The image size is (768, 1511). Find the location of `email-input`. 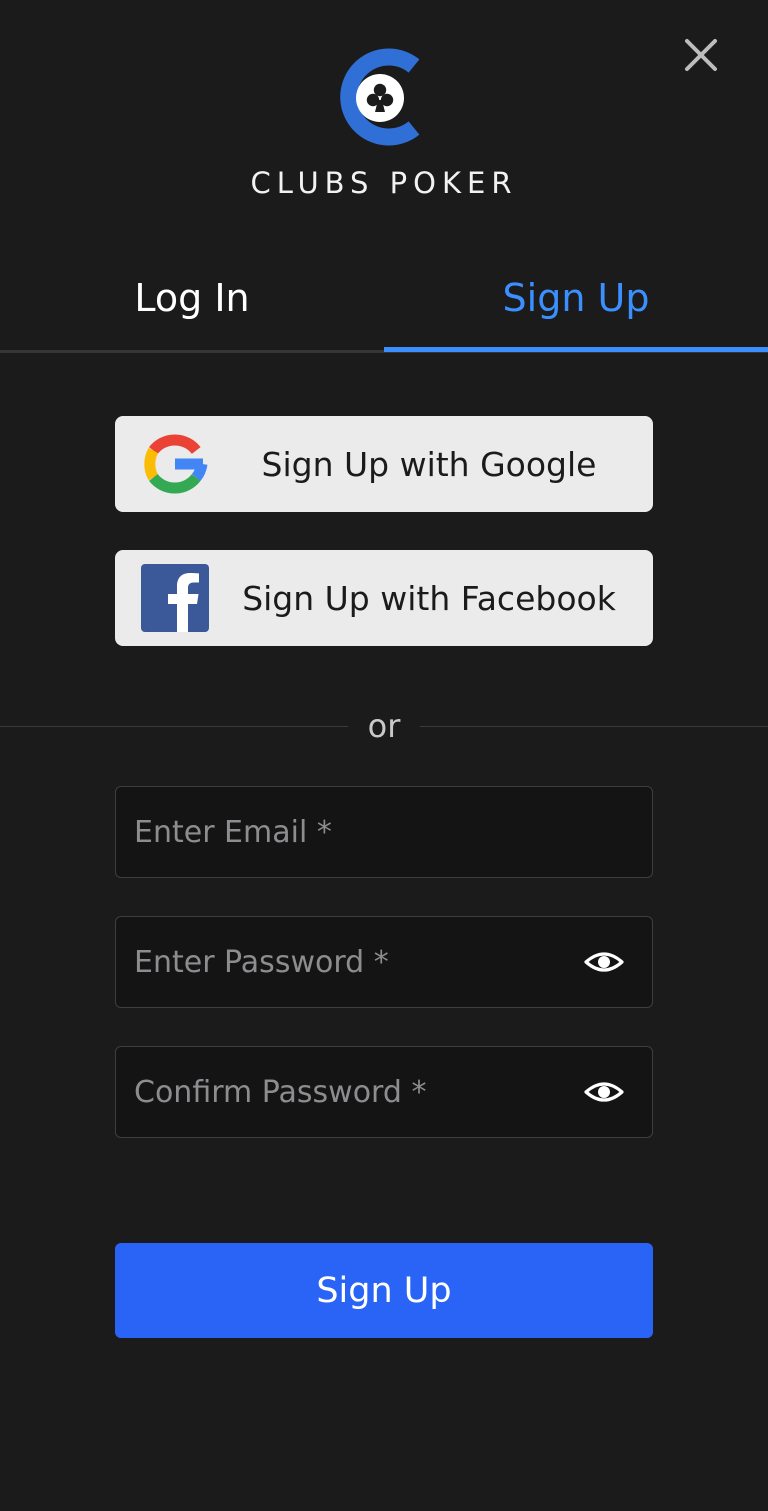

email-input is located at coordinates (349, 832).